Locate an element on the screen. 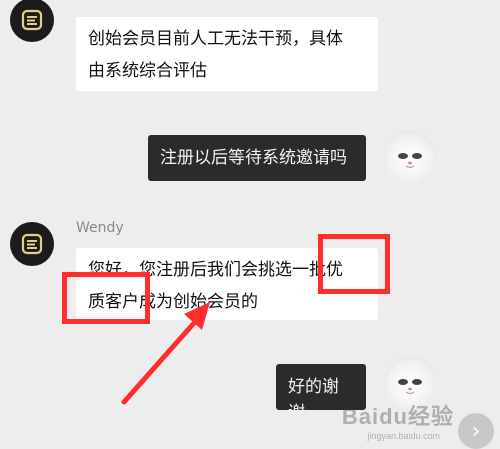 The height and width of the screenshot is (449, 500). message-bubble-bot: 创始会员目前人工无法干预，具体 由系统综合评估 is located at coordinates (227, 54).